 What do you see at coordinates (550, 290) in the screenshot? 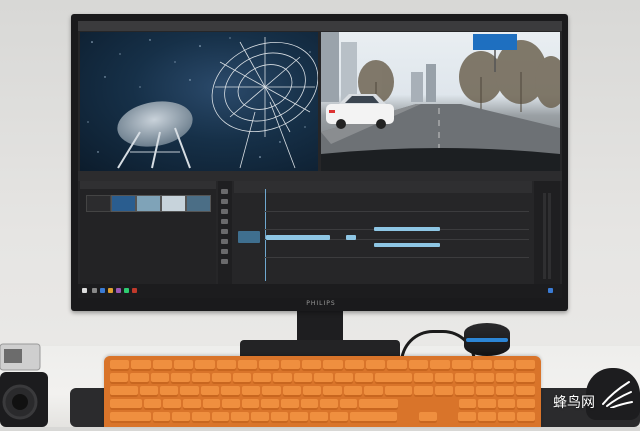
I see `notification-icon` at bounding box center [550, 290].